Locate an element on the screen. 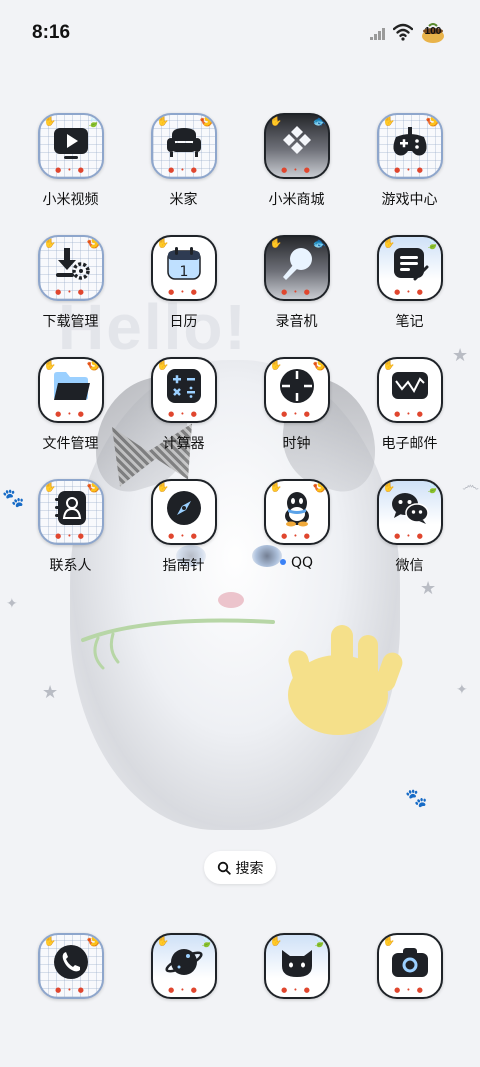 This screenshot has width=480, height=1067. app-calendar: ✋ 1 ● • ● 日历 is located at coordinates (183, 296).